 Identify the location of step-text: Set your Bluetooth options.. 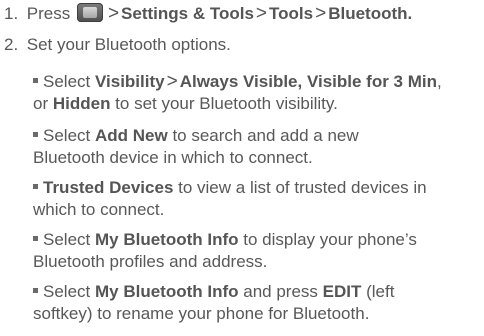
(128, 44).